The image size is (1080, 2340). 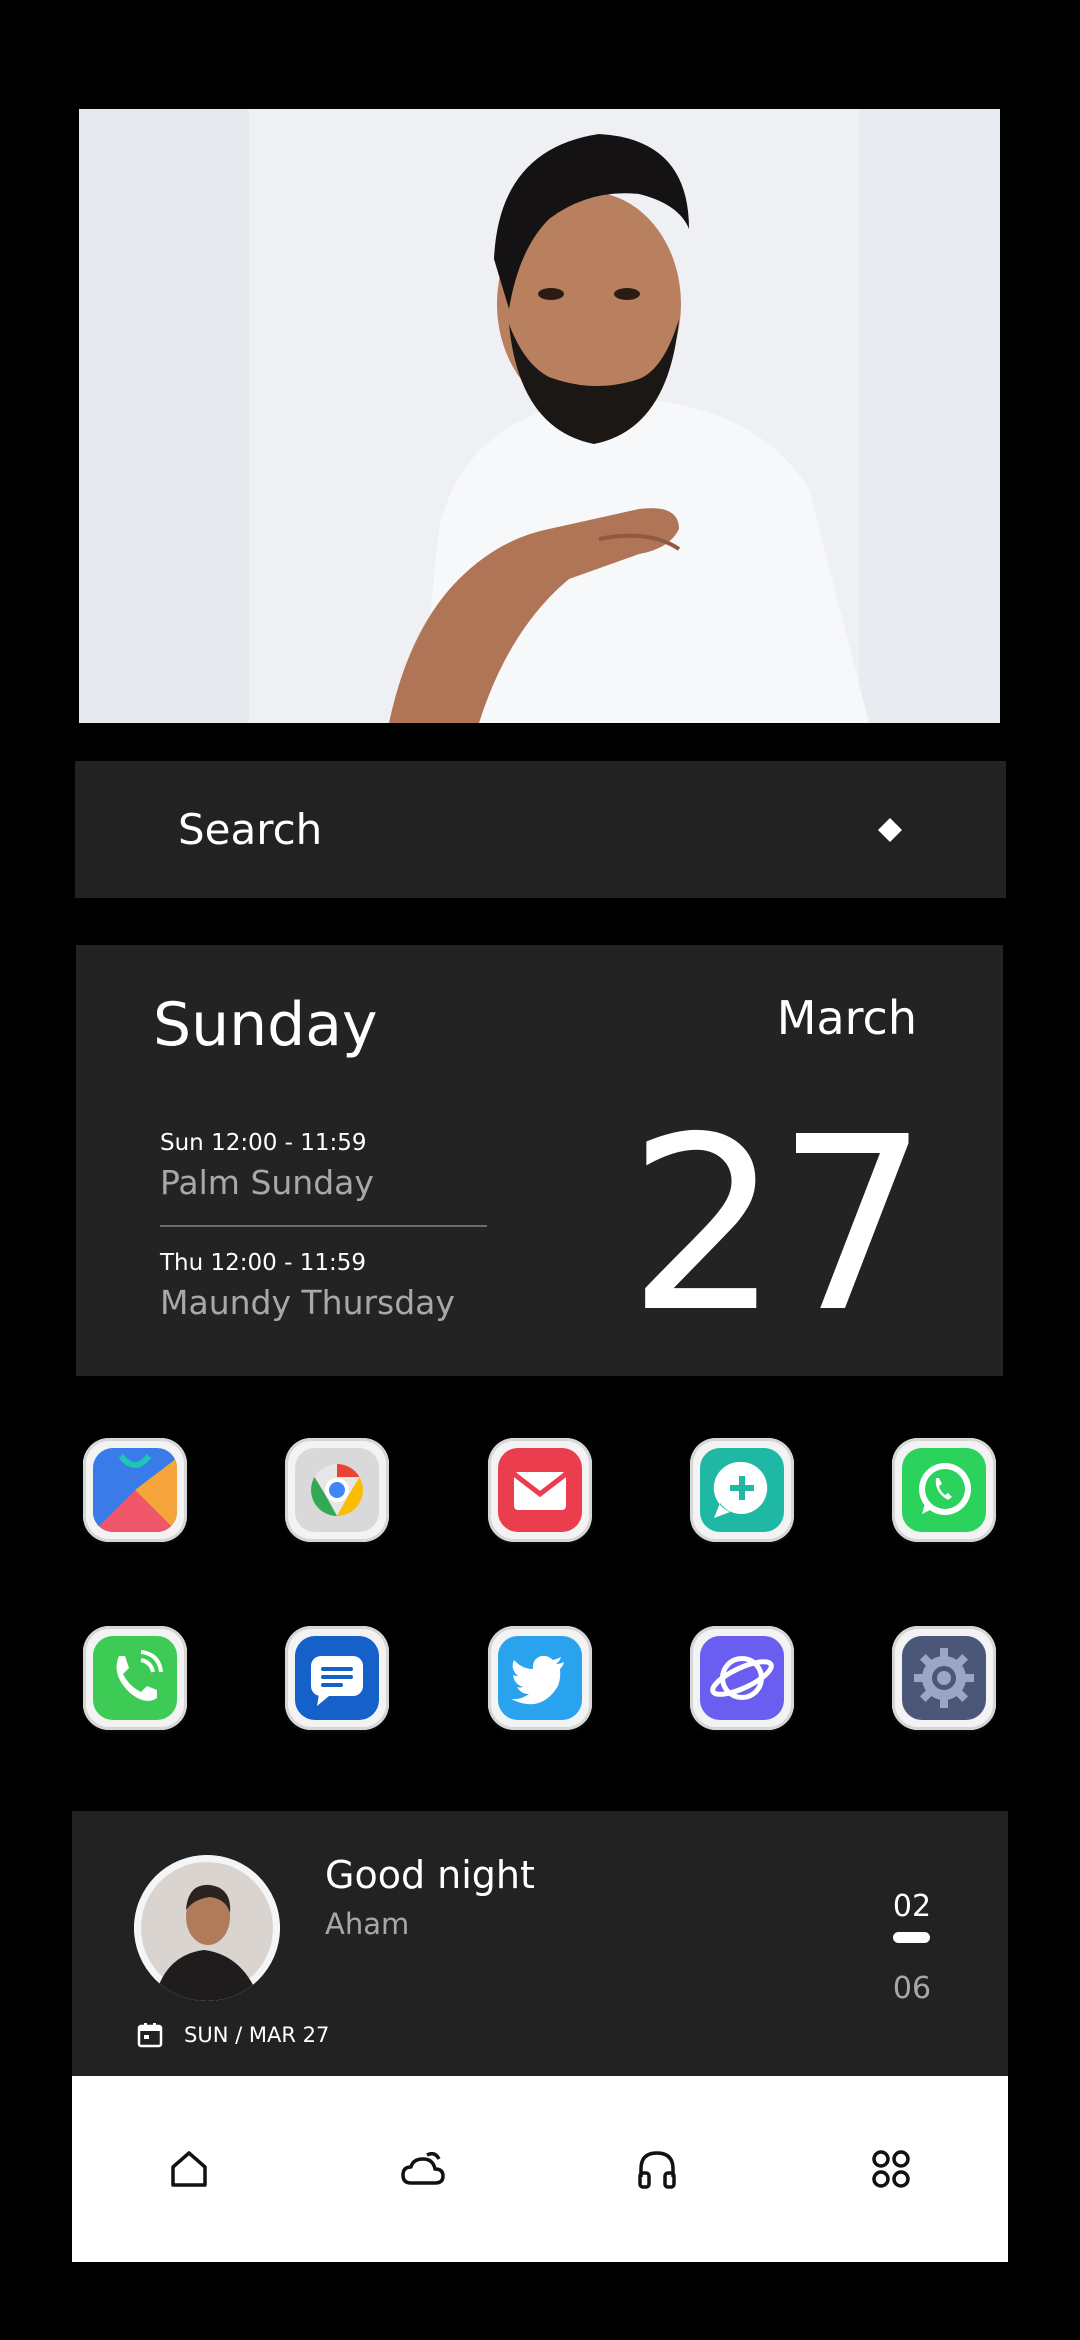 What do you see at coordinates (540, 829) in the screenshot?
I see `search-bar: Search` at bounding box center [540, 829].